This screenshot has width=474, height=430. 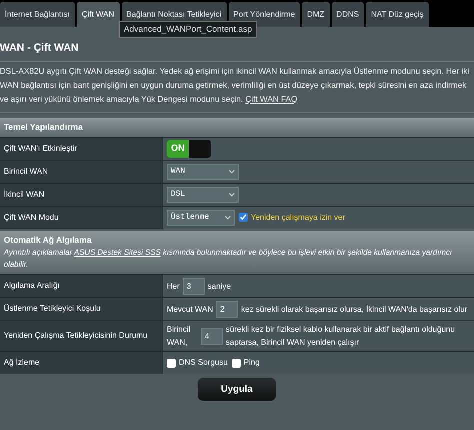 What do you see at coordinates (44, 127) in the screenshot?
I see `section-title: Temel Yapılandırma` at bounding box center [44, 127].